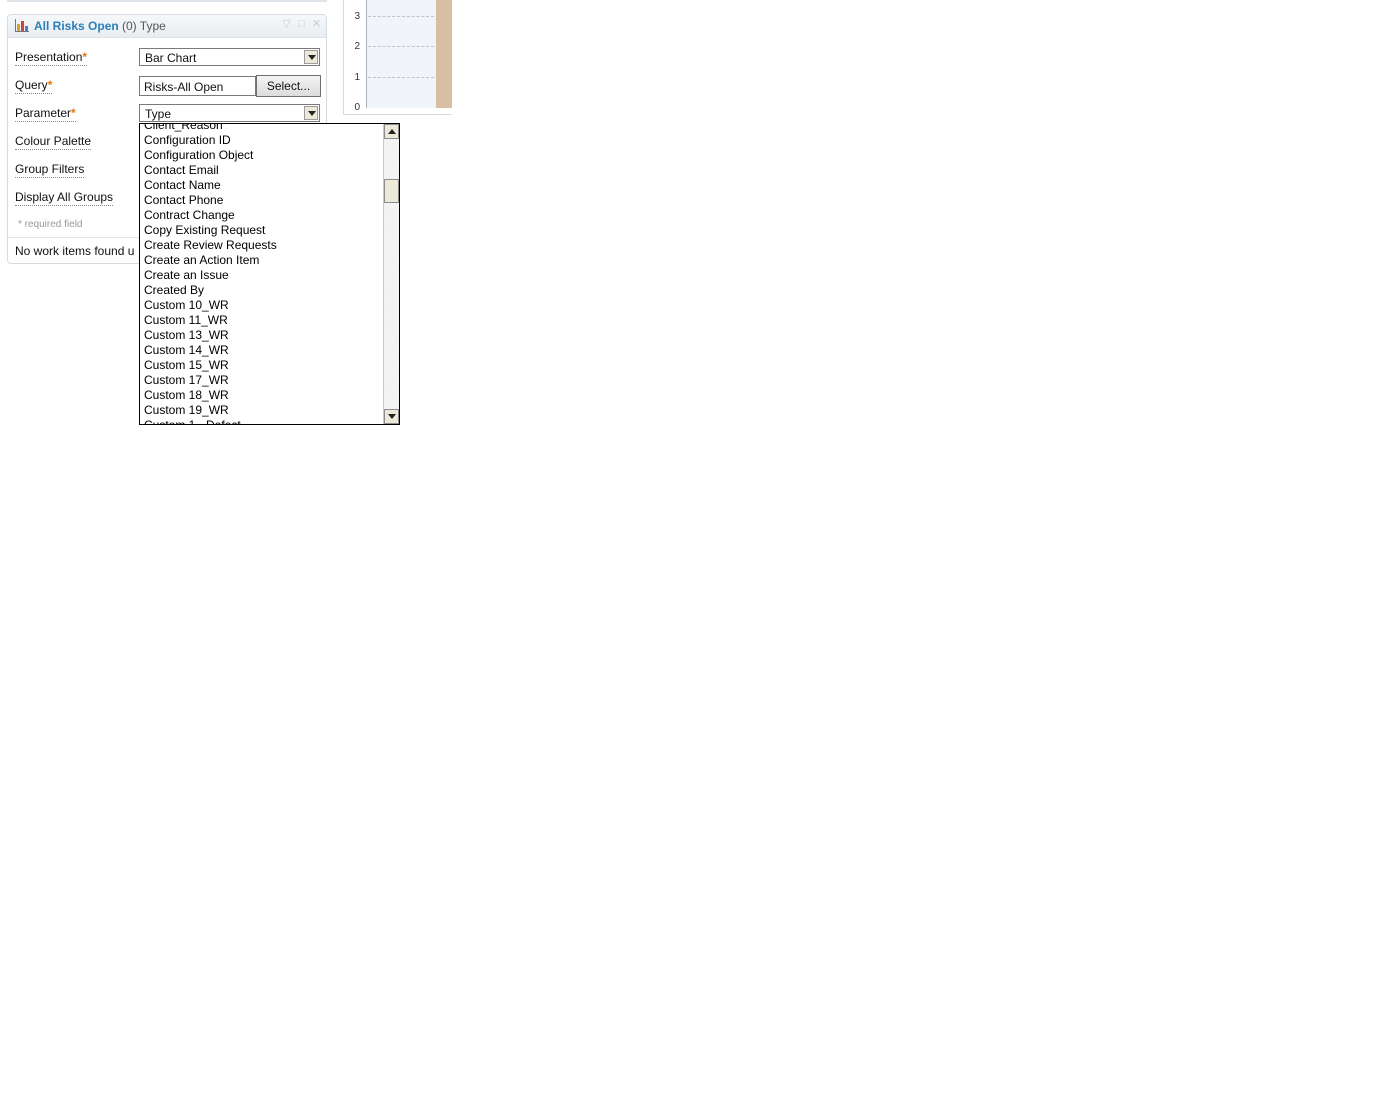  I want to click on dropdown-option: Contact Email, so click(262, 170).